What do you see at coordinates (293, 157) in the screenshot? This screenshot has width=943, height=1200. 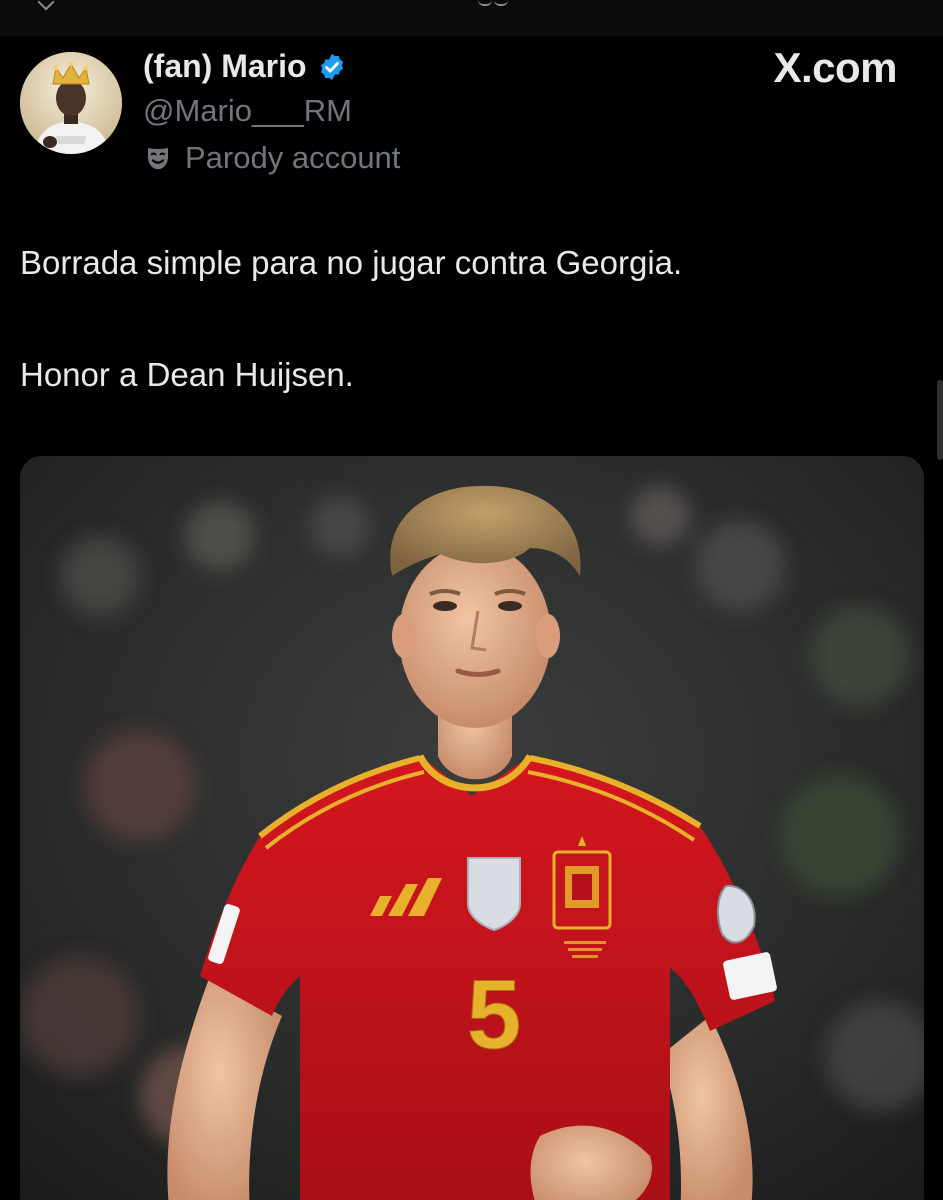 I see `parody-label-text: Parody account` at bounding box center [293, 157].